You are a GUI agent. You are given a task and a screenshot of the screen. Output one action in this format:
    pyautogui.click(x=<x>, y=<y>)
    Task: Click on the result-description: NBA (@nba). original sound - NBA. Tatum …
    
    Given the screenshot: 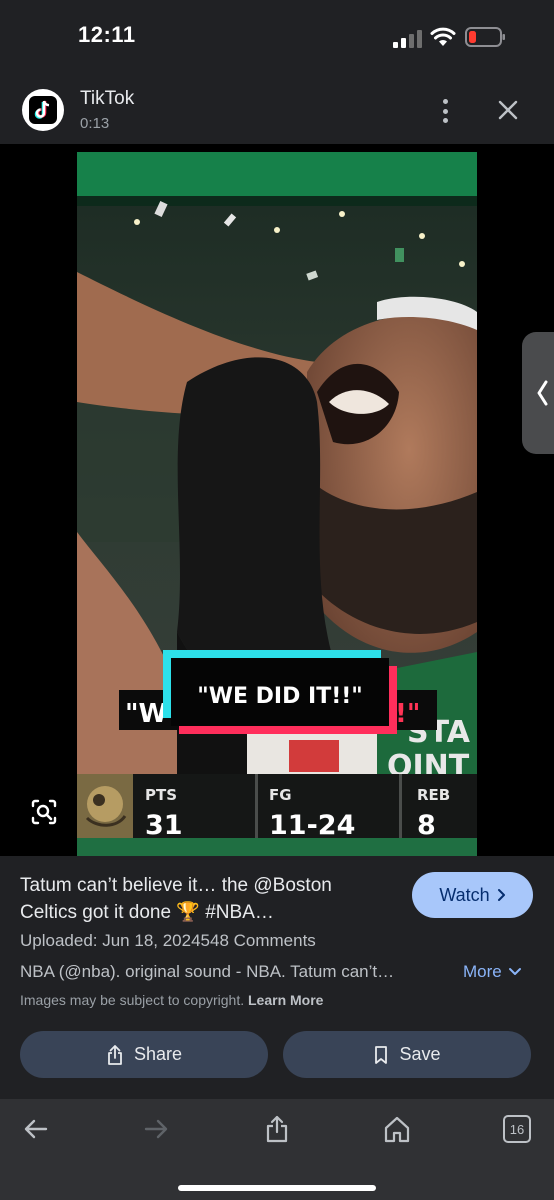 What is the action you would take?
    pyautogui.click(x=207, y=971)
    